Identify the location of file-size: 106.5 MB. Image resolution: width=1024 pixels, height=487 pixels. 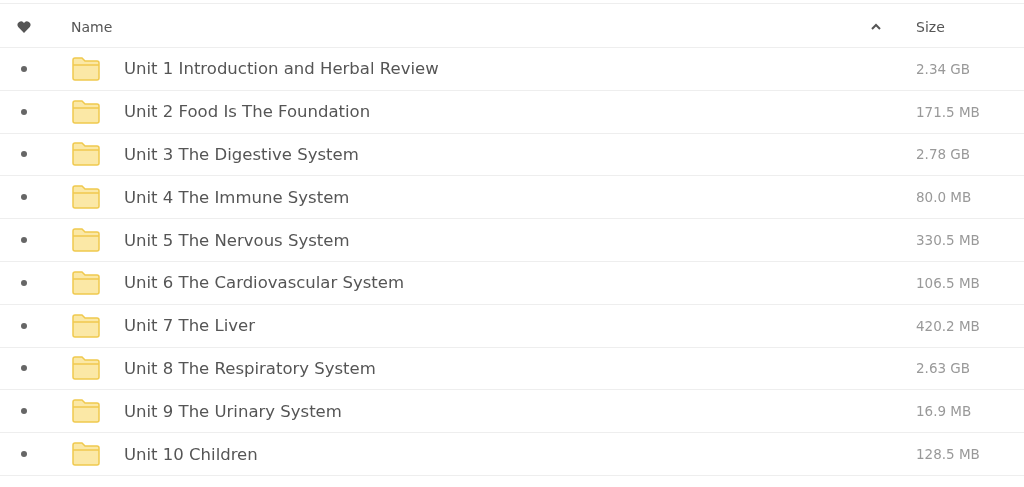
(948, 282).